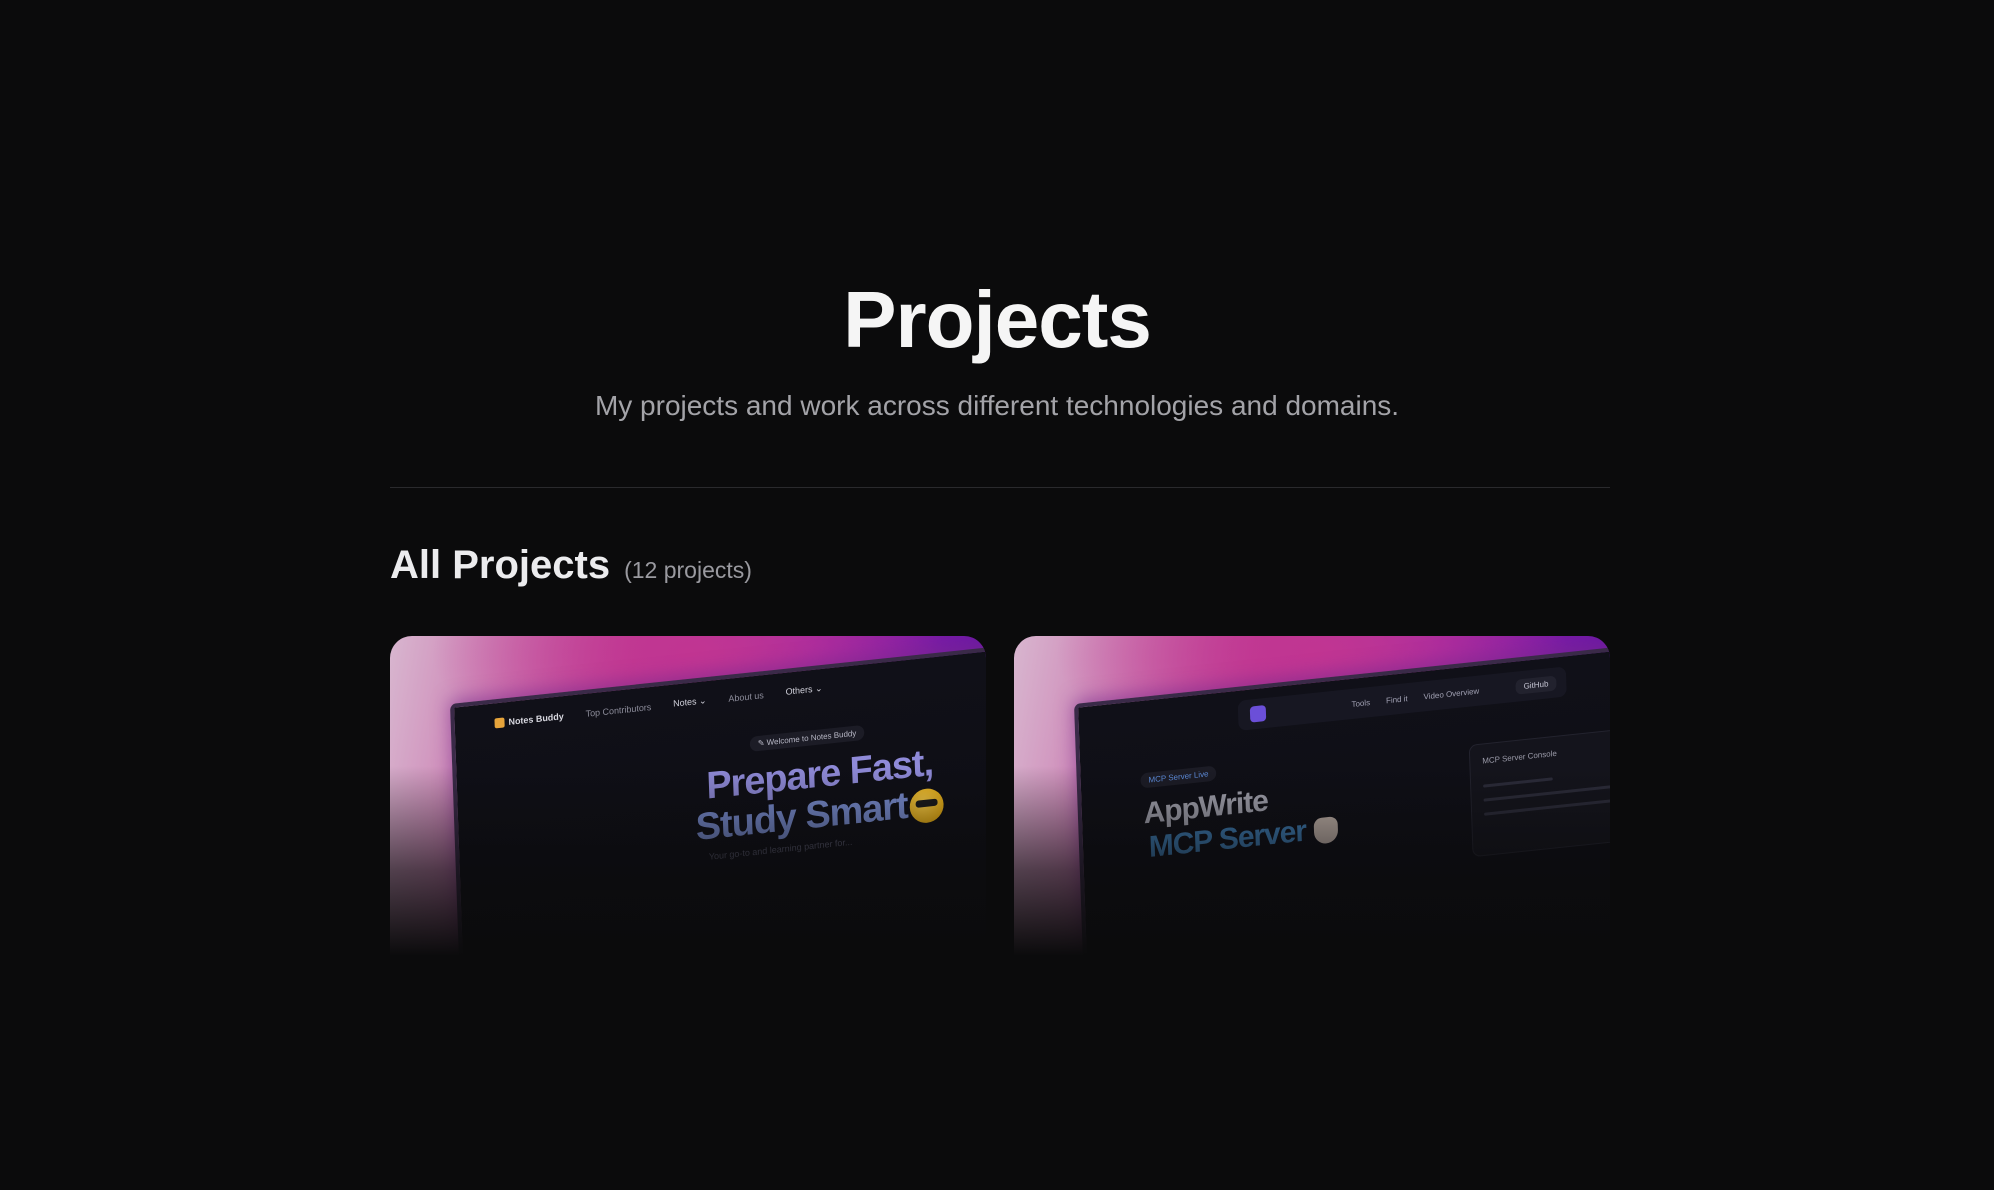 Image resolution: width=1994 pixels, height=1190 pixels. I want to click on all-projects-header: All Projects (12 projects), so click(571, 565).